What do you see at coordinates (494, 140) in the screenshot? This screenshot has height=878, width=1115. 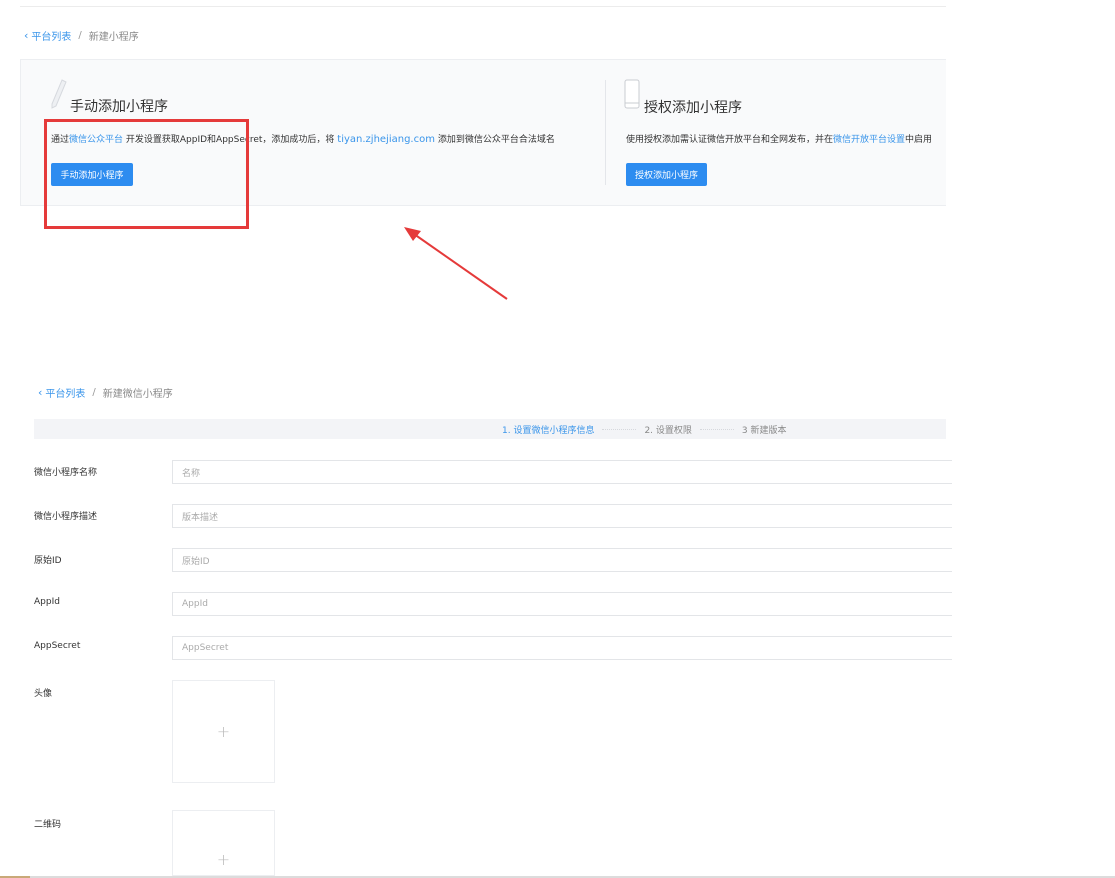 I see `manual-desc-suffix: 添加到微信公众平台合法域名` at bounding box center [494, 140].